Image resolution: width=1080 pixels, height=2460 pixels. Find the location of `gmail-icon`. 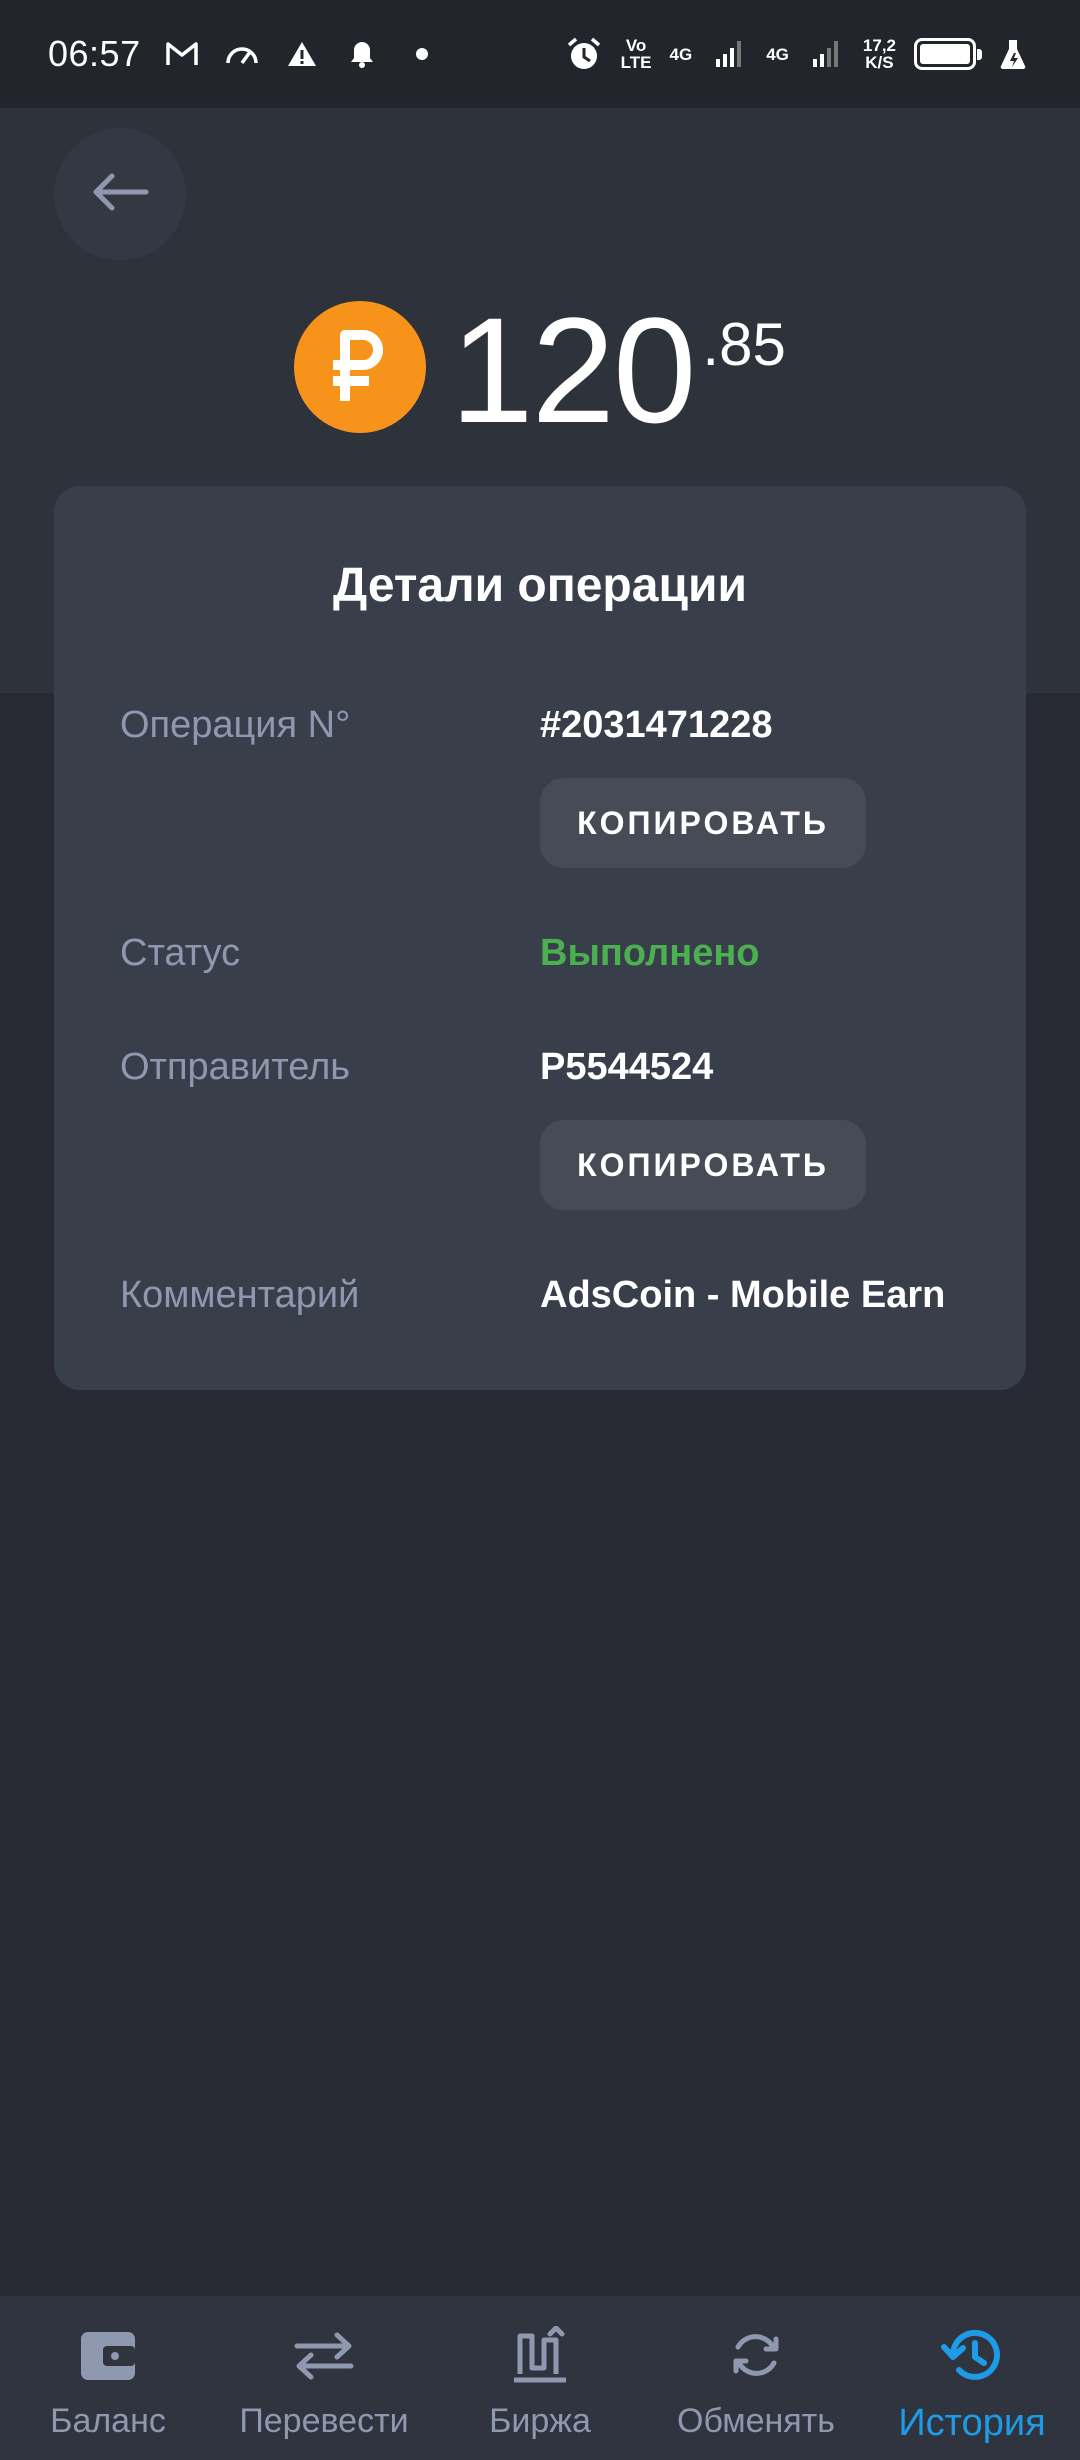

gmail-icon is located at coordinates (182, 54).